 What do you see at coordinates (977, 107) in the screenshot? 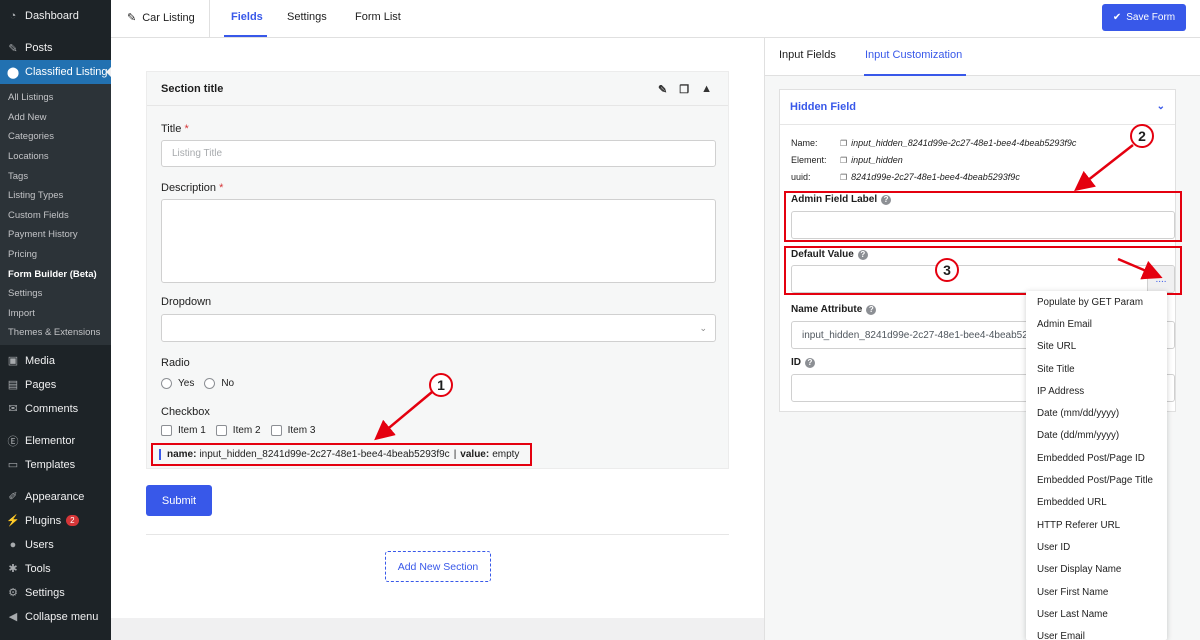
I see `card-header: Hidden Field ⌄` at bounding box center [977, 107].